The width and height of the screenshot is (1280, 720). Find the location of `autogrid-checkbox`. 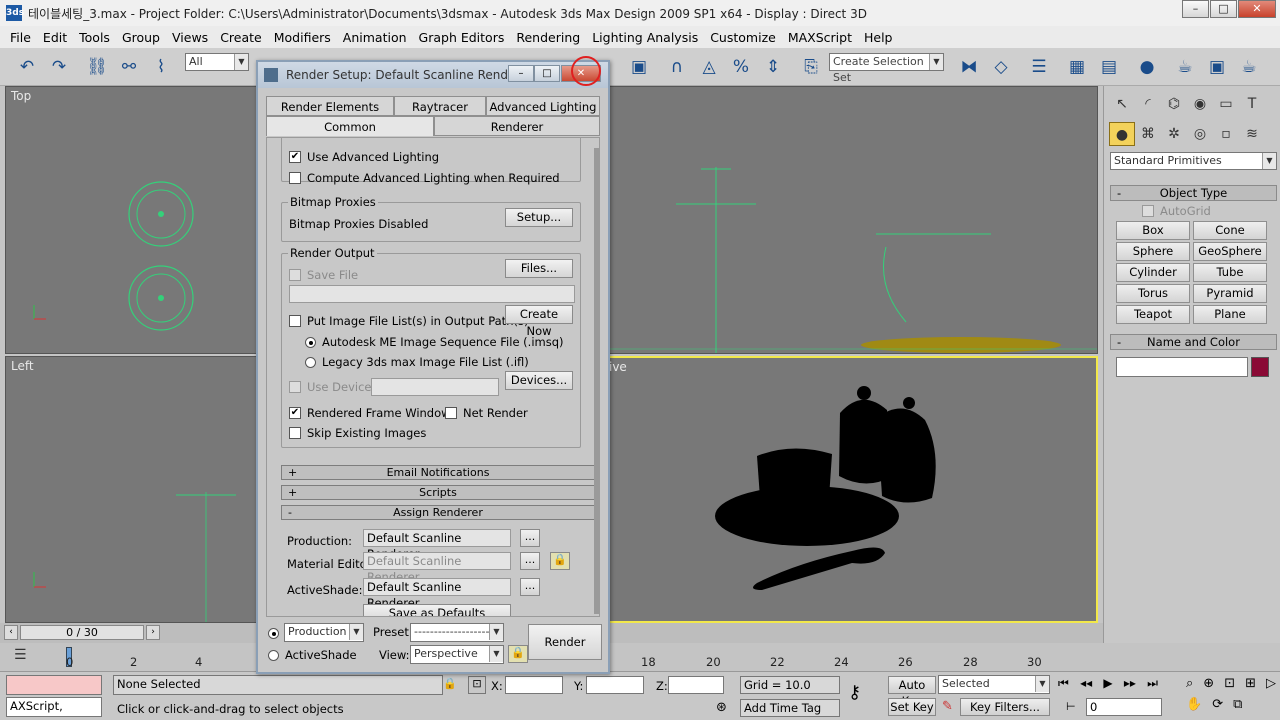

autogrid-checkbox is located at coordinates (1148, 211).